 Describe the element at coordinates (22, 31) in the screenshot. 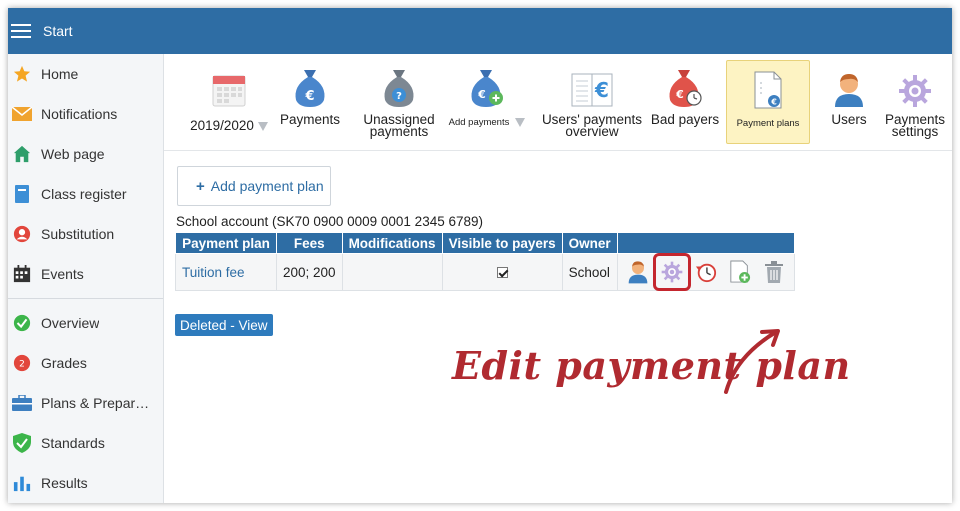

I see `hamburger-menu-icon` at that location.